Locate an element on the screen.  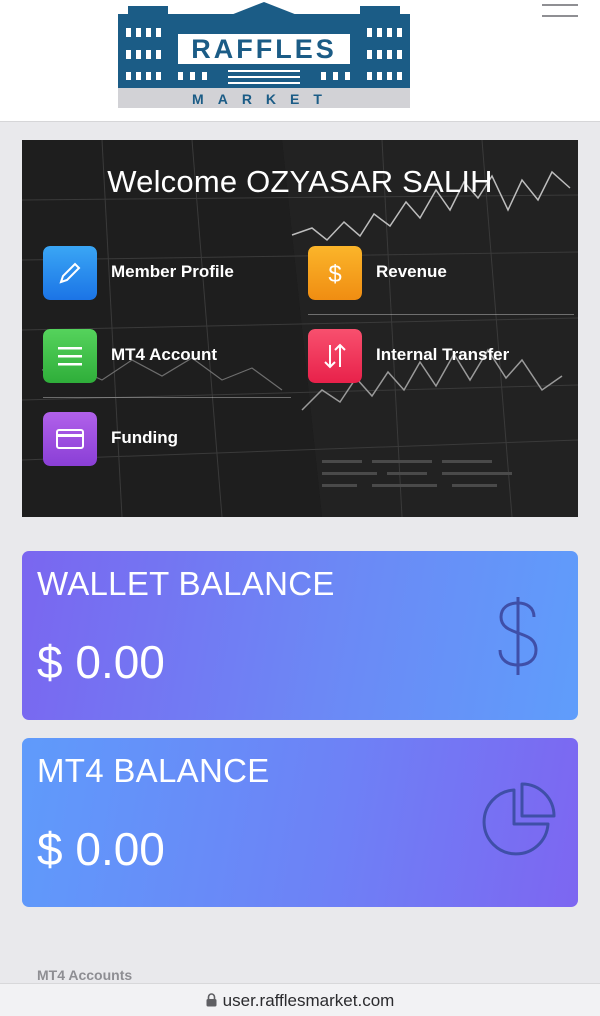
menu-member-profile: Member Profile is located at coordinates (153, 273).